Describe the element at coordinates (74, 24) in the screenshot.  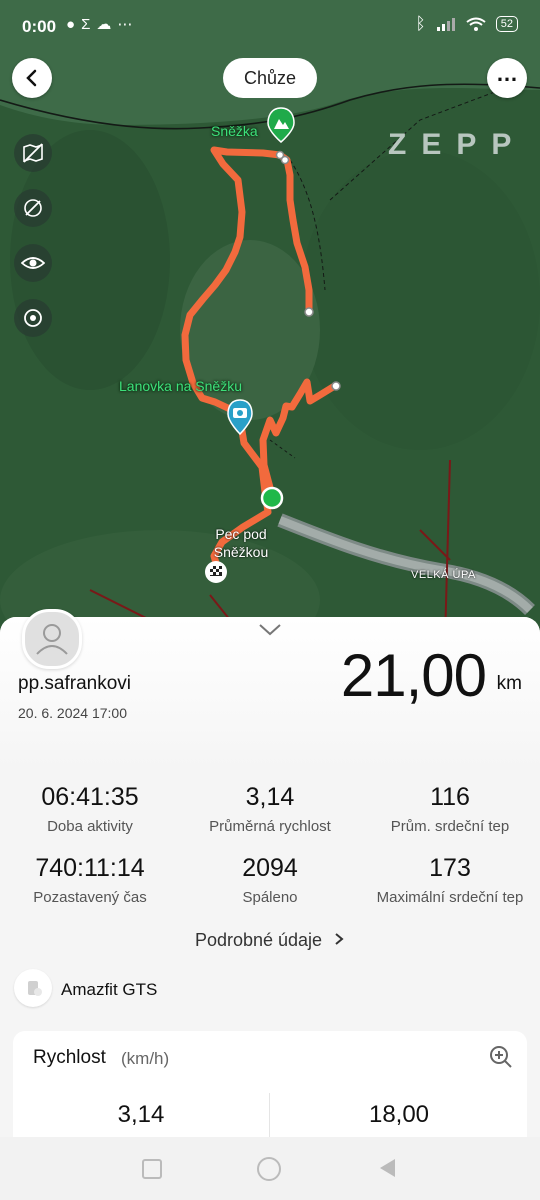
I see `chat-icon: ●` at that location.